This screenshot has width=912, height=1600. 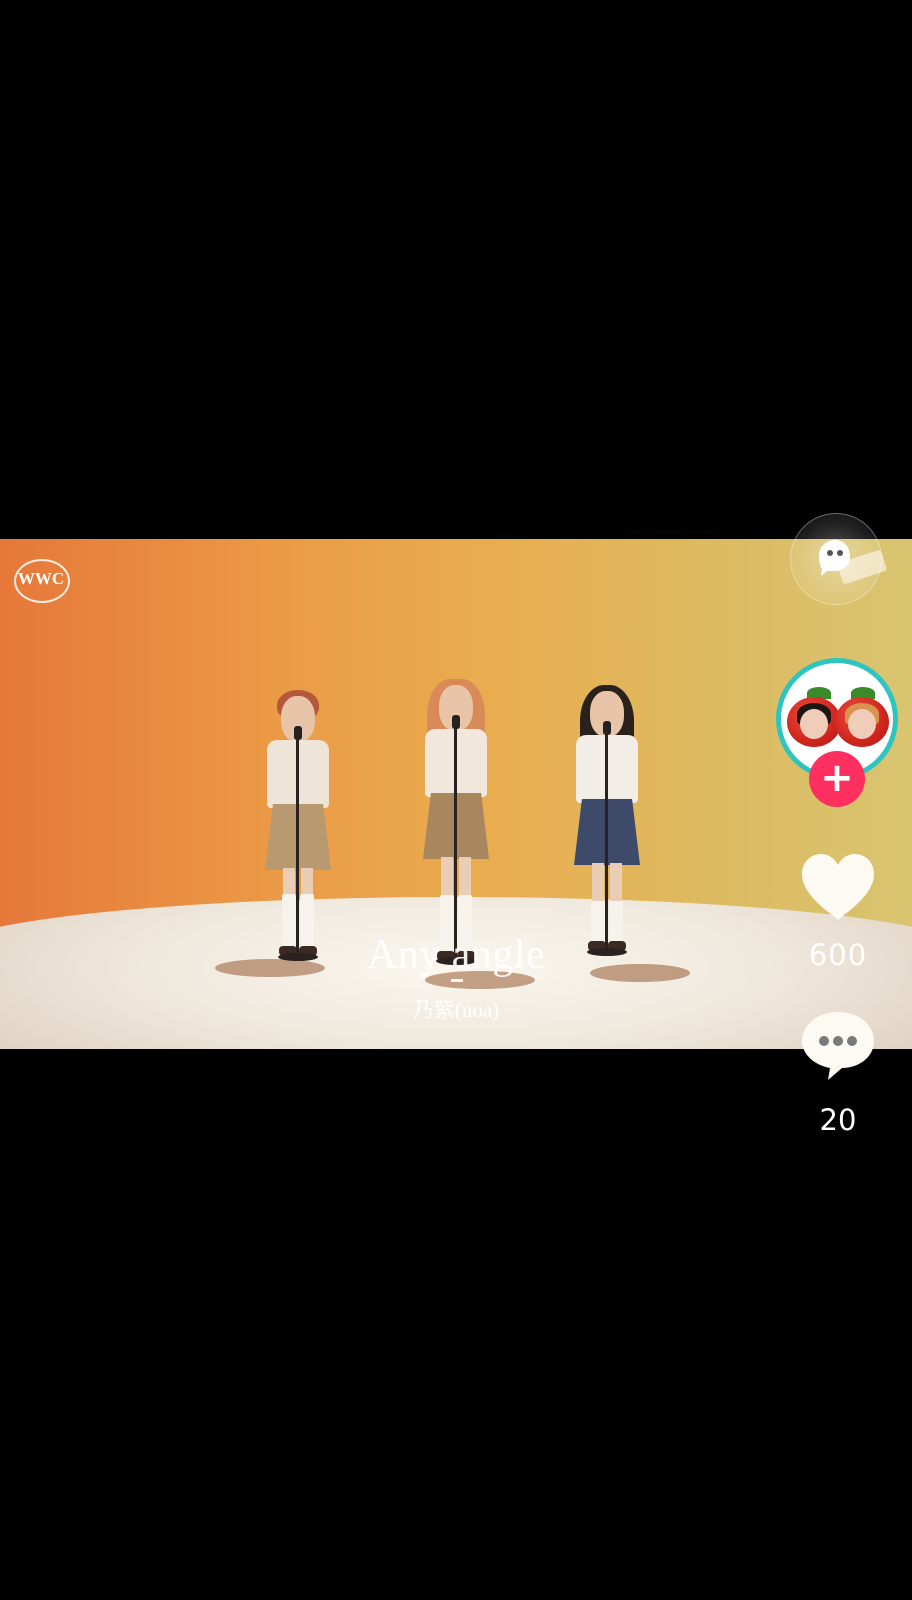 What do you see at coordinates (838, 887) in the screenshot?
I see `heart-icon` at bounding box center [838, 887].